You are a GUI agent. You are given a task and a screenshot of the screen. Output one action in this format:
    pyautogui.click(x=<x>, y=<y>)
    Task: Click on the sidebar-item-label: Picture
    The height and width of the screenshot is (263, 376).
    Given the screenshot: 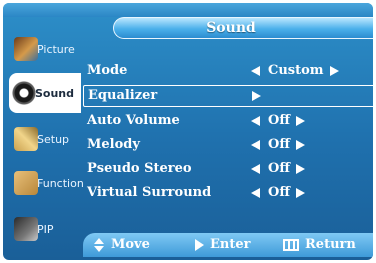 What is the action you would take?
    pyautogui.click(x=56, y=49)
    